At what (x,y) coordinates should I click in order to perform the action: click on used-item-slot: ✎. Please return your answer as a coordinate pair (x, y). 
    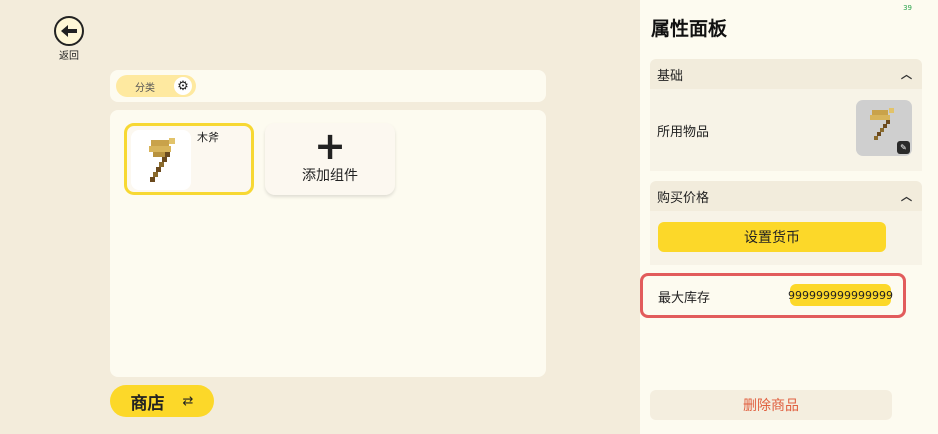
    Looking at the image, I should click on (884, 128).